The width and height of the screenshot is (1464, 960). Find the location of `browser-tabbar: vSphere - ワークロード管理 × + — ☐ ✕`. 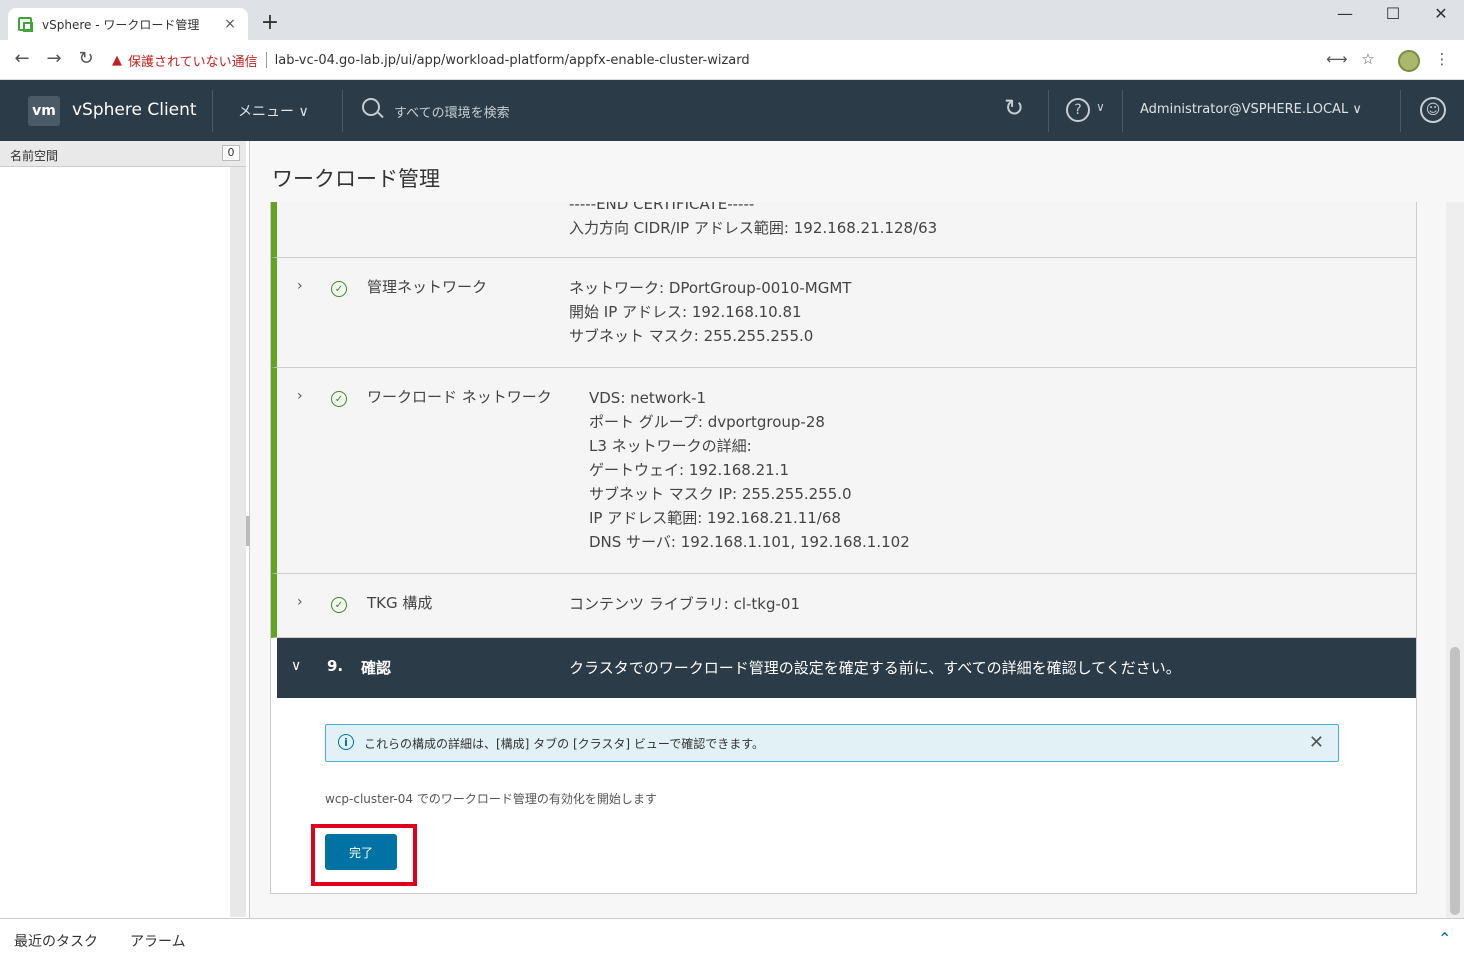

browser-tabbar: vSphere - ワークロード管理 × + — ☐ ✕ is located at coordinates (732, 20).